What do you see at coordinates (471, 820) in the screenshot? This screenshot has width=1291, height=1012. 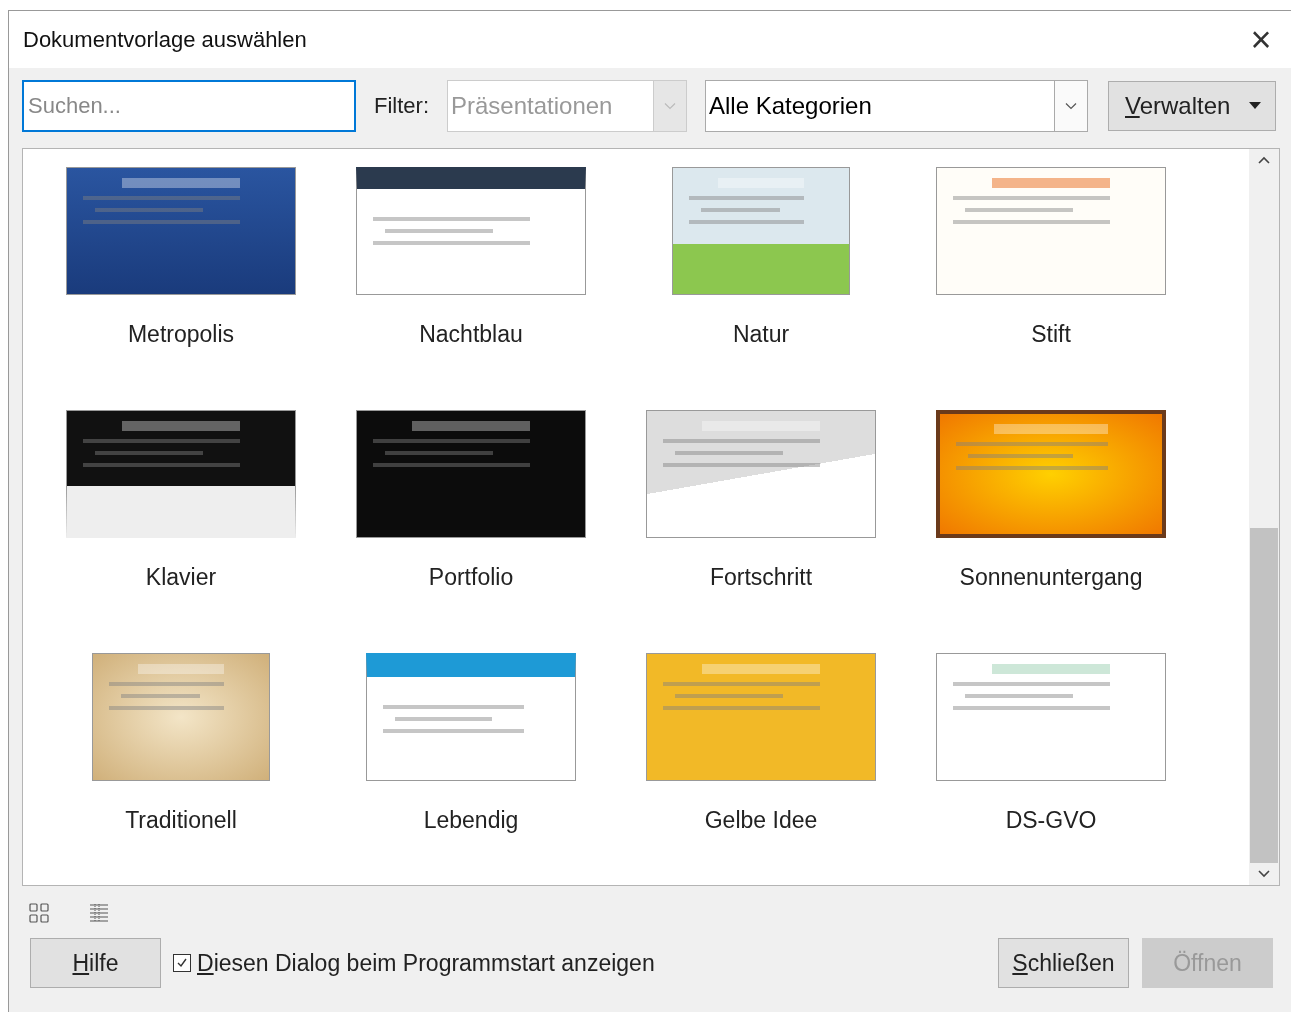 I see `template-name: Lebendig` at bounding box center [471, 820].